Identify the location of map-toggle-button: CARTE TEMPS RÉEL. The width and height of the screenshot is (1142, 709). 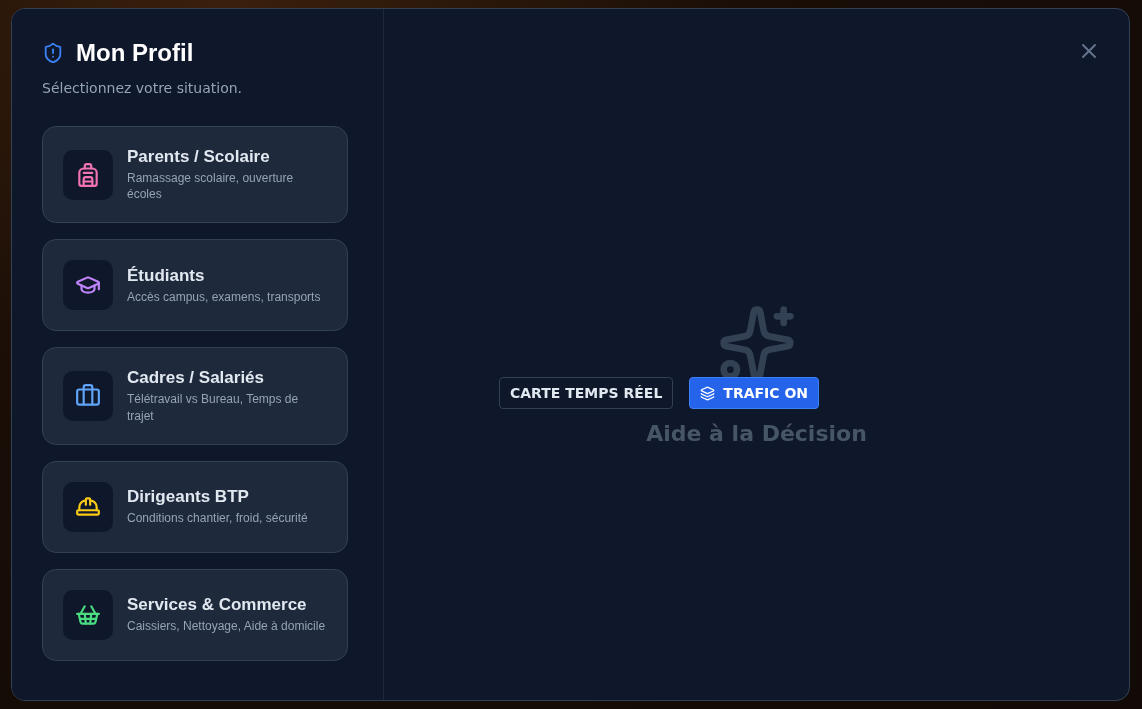
(586, 393).